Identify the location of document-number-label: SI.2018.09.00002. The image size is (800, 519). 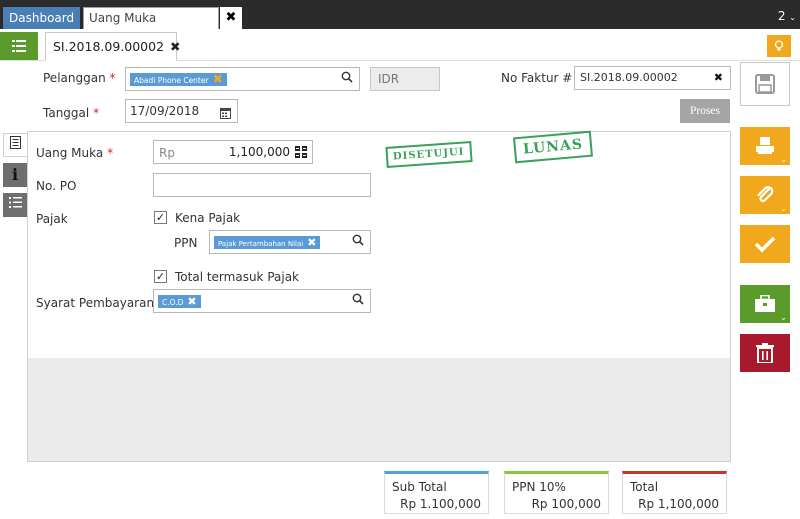
(109, 46).